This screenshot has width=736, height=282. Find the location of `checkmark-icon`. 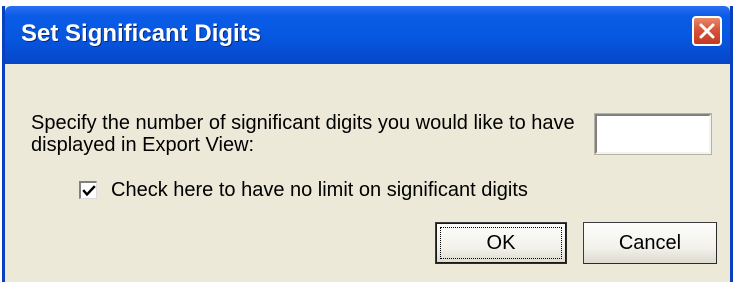

checkmark-icon is located at coordinates (89, 191).